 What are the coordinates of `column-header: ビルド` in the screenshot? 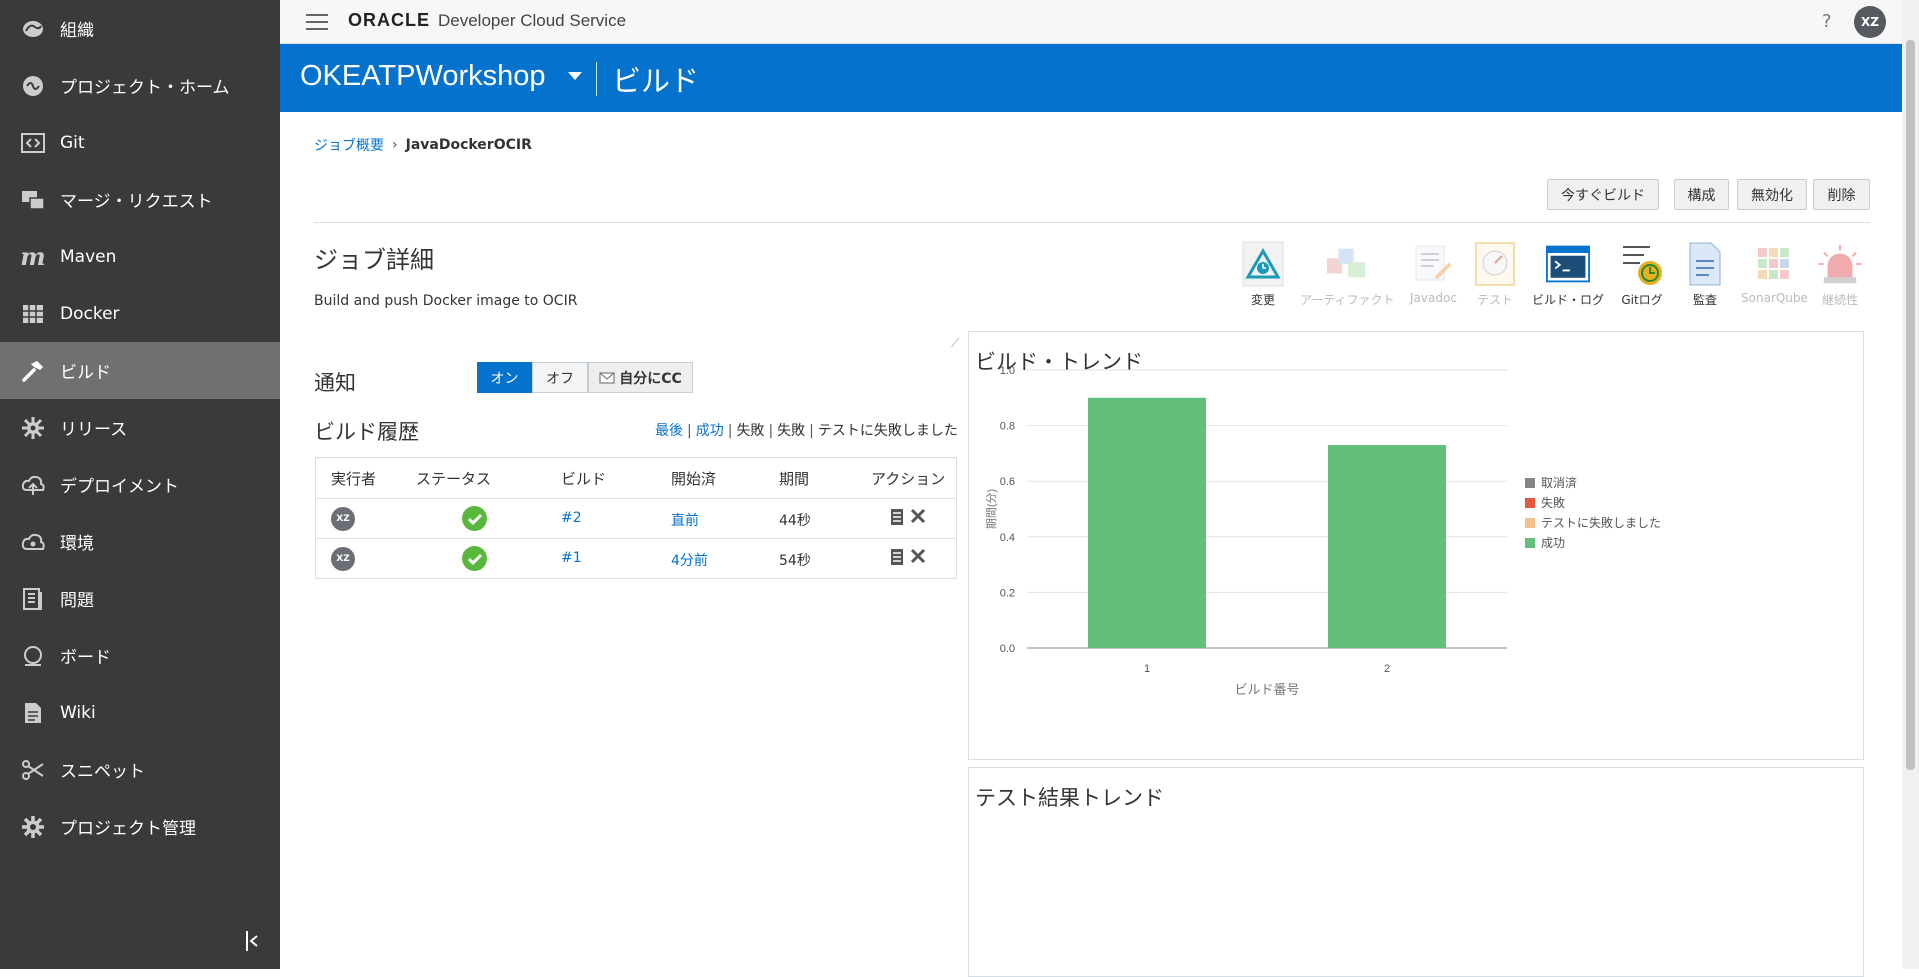 It's located at (584, 479).